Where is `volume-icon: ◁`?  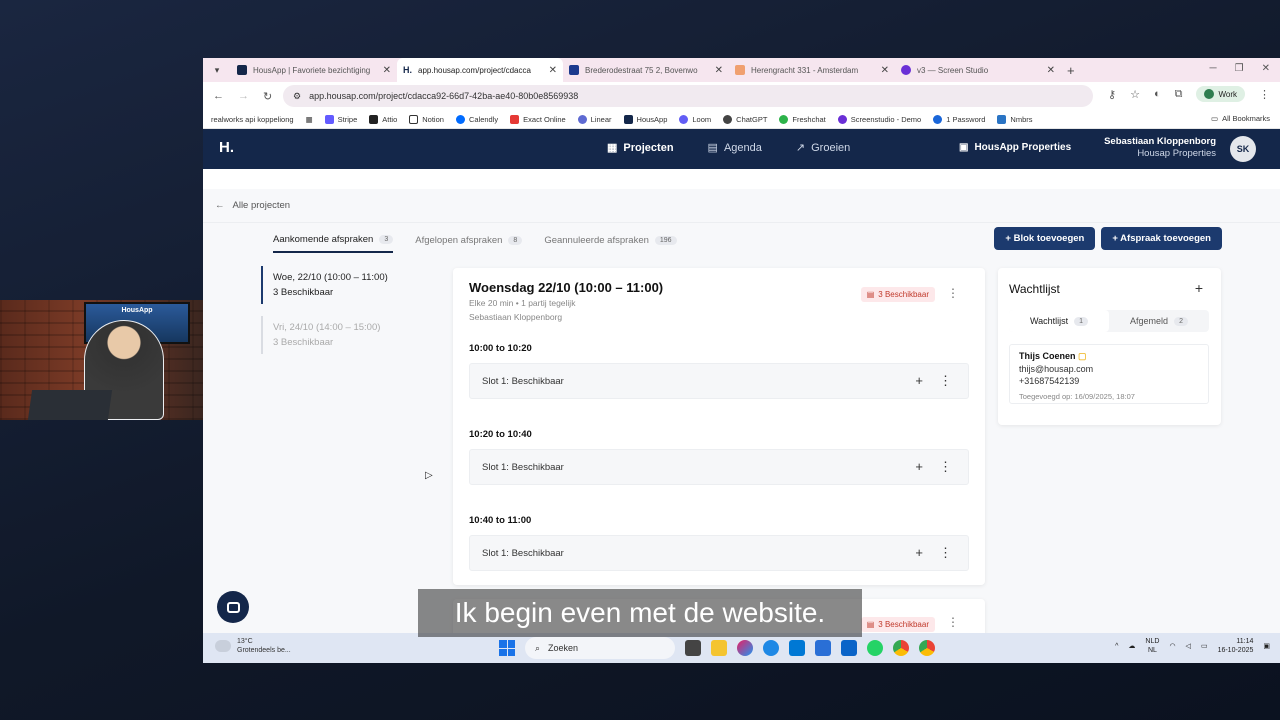
volume-icon: ◁ is located at coordinates (1188, 646).